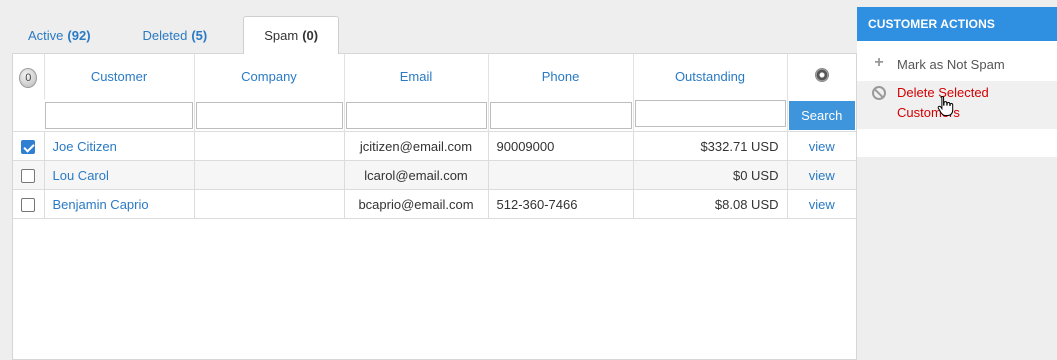 The width and height of the screenshot is (1057, 360). Describe the element at coordinates (81, 175) in the screenshot. I see `customer-link: Lou Carol` at that location.